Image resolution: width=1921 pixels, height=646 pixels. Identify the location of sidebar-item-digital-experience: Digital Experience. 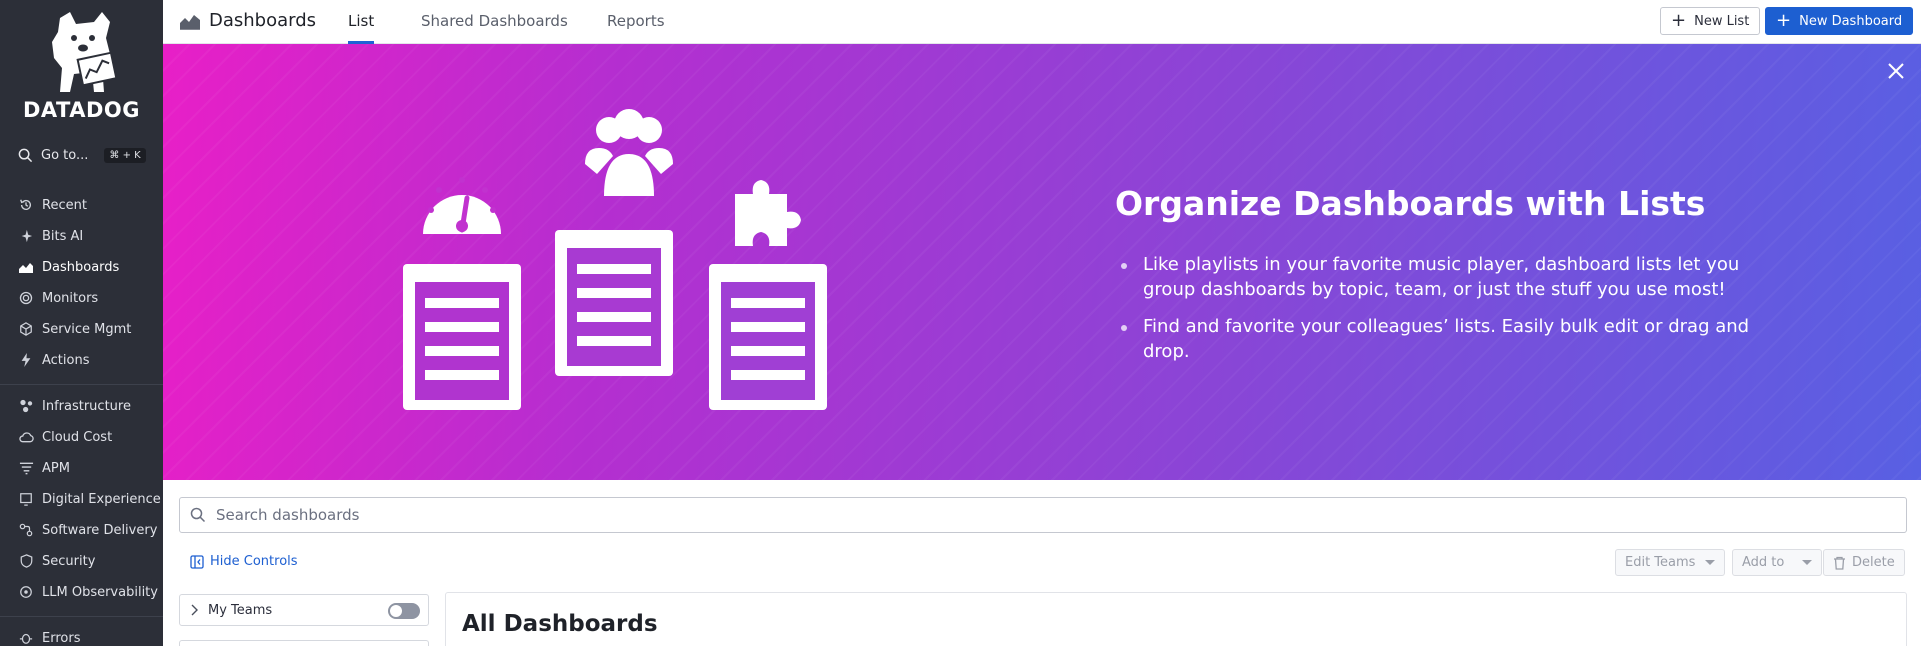
(89, 499).